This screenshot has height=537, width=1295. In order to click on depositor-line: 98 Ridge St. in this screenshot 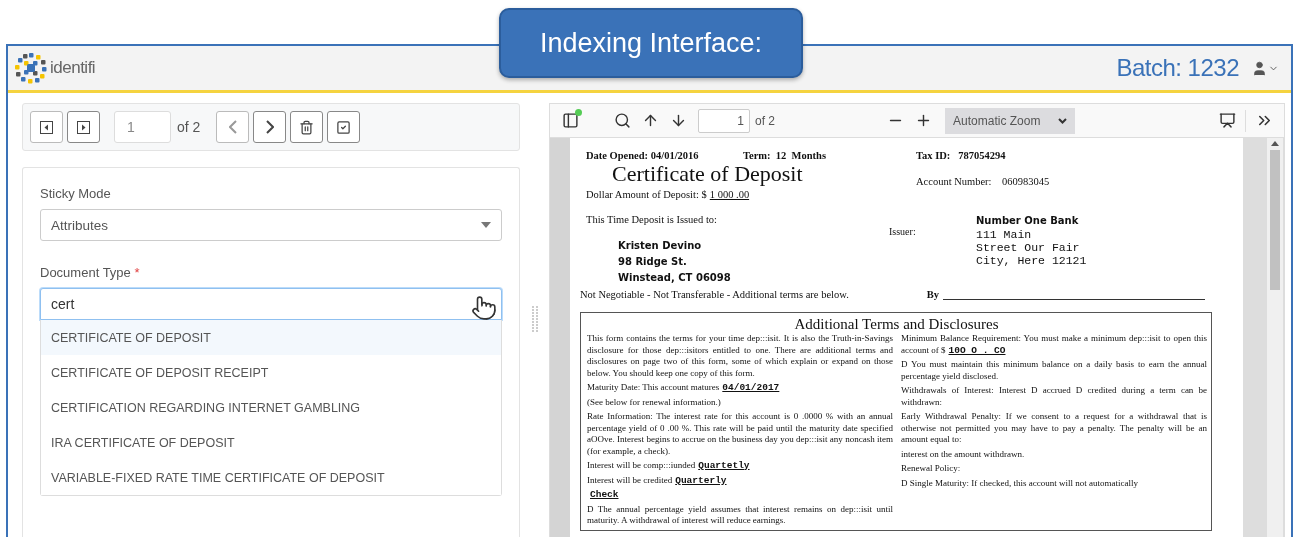, I will do `click(653, 262)`.